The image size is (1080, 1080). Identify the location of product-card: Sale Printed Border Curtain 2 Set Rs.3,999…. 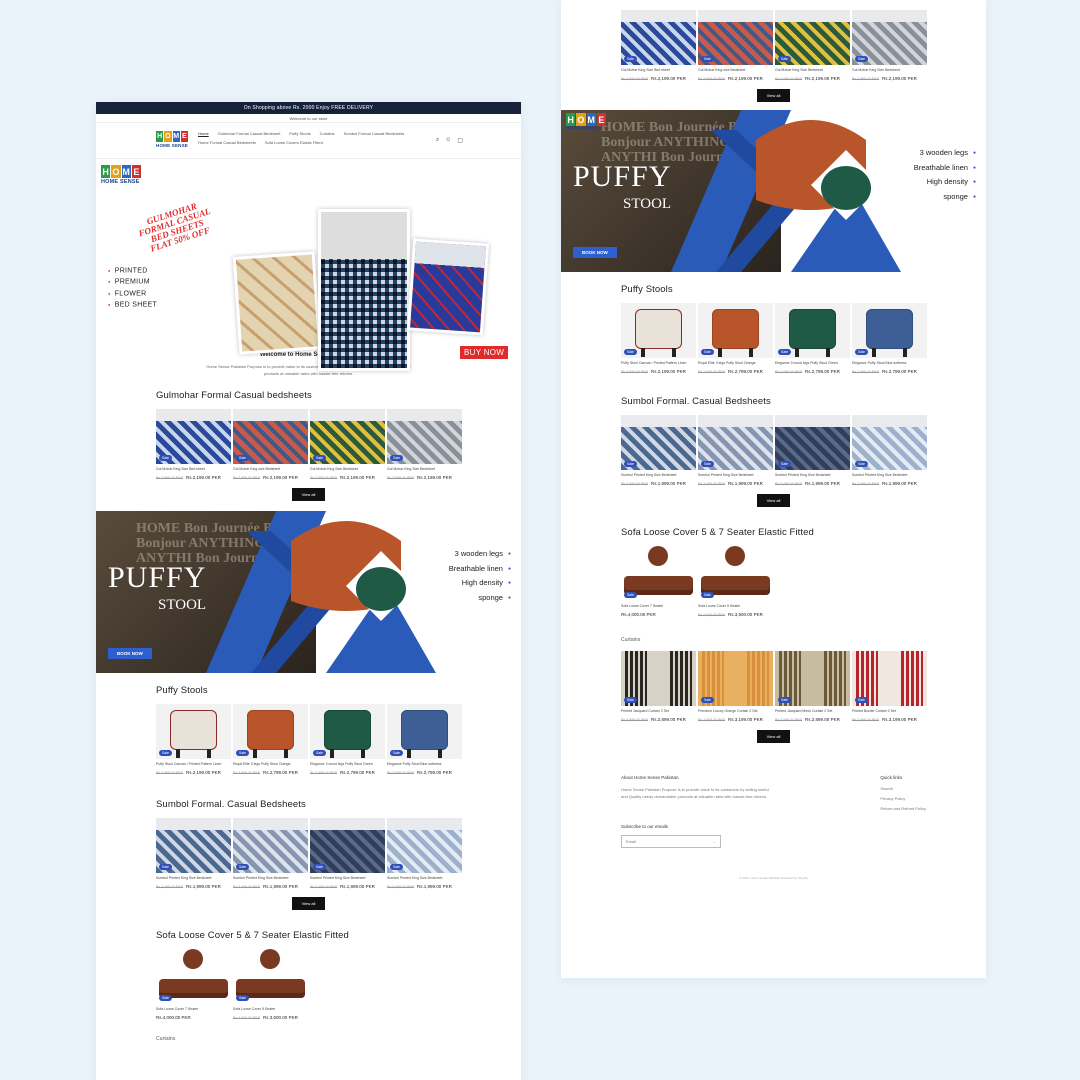
(889, 686).